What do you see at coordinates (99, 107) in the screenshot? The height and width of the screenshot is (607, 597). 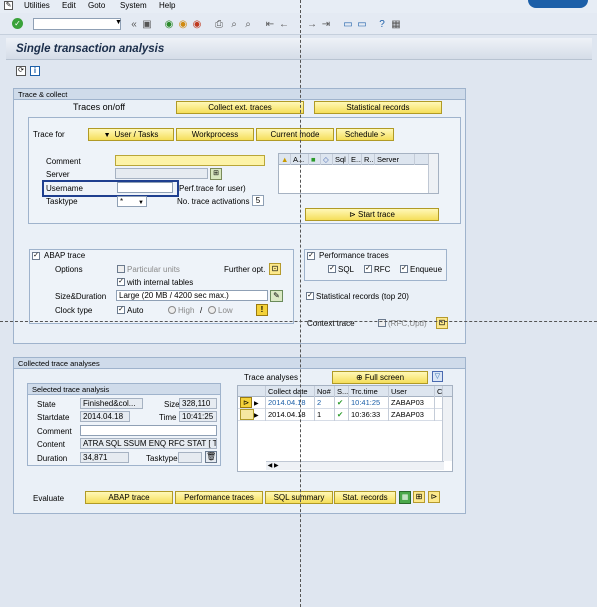 I see `traces-onoff-label: Traces on/off` at bounding box center [99, 107].